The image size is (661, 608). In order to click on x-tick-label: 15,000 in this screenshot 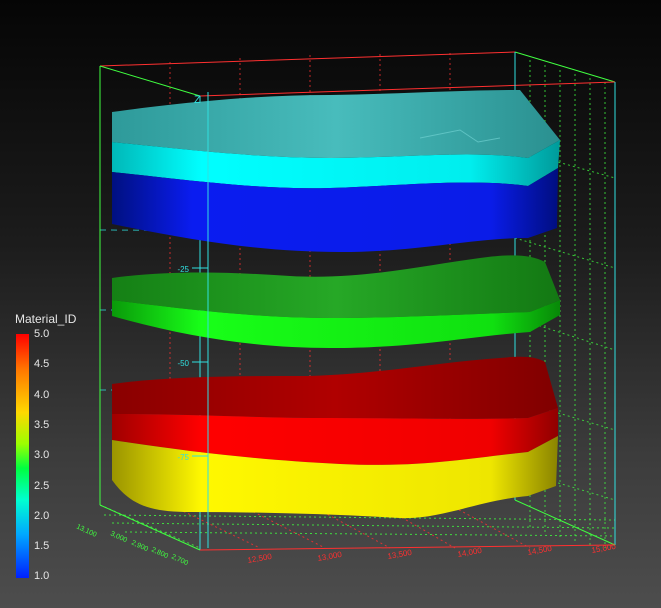, I will do `click(604, 548)`.